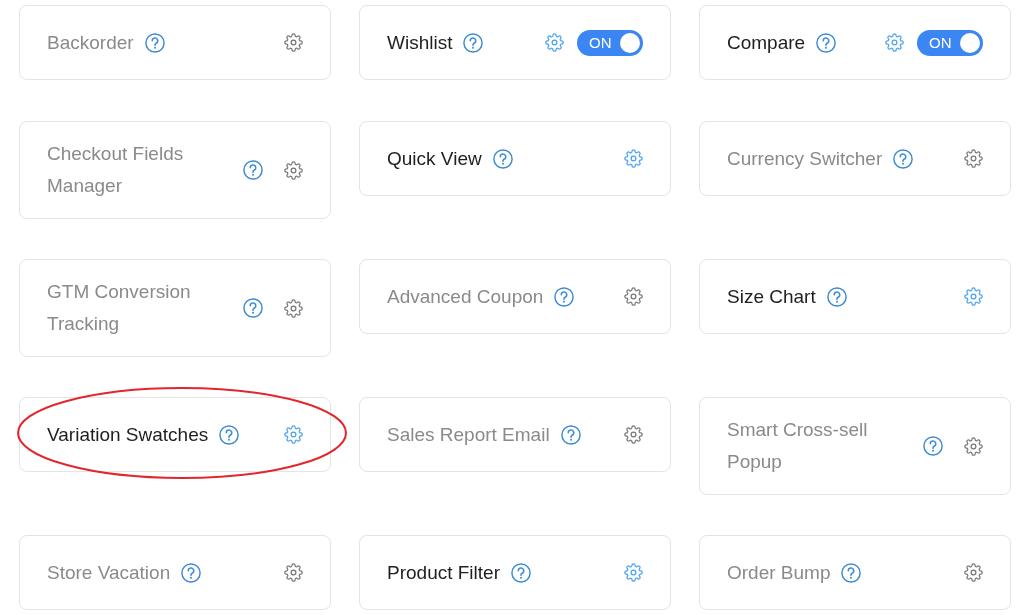  I want to click on feature-title: Currency Switcher, so click(805, 158).